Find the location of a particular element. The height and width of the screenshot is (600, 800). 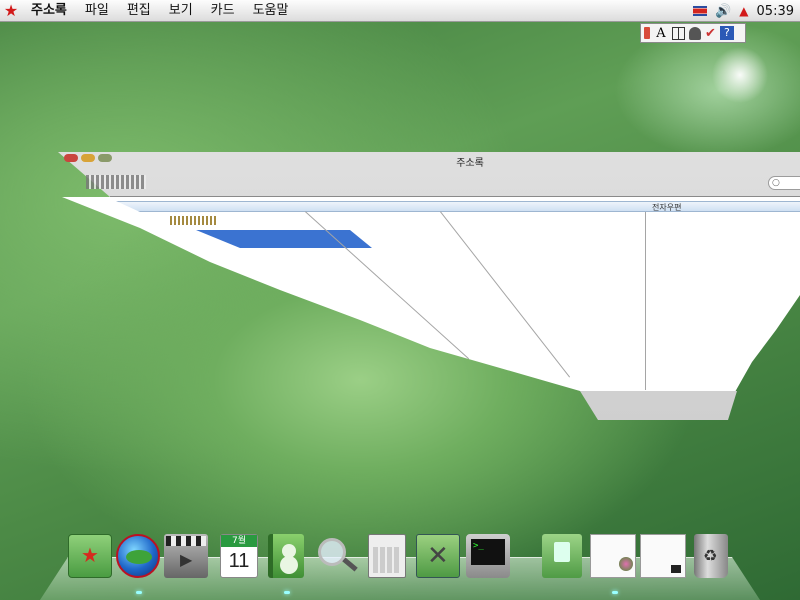

address-book-icon is located at coordinates (286, 556).